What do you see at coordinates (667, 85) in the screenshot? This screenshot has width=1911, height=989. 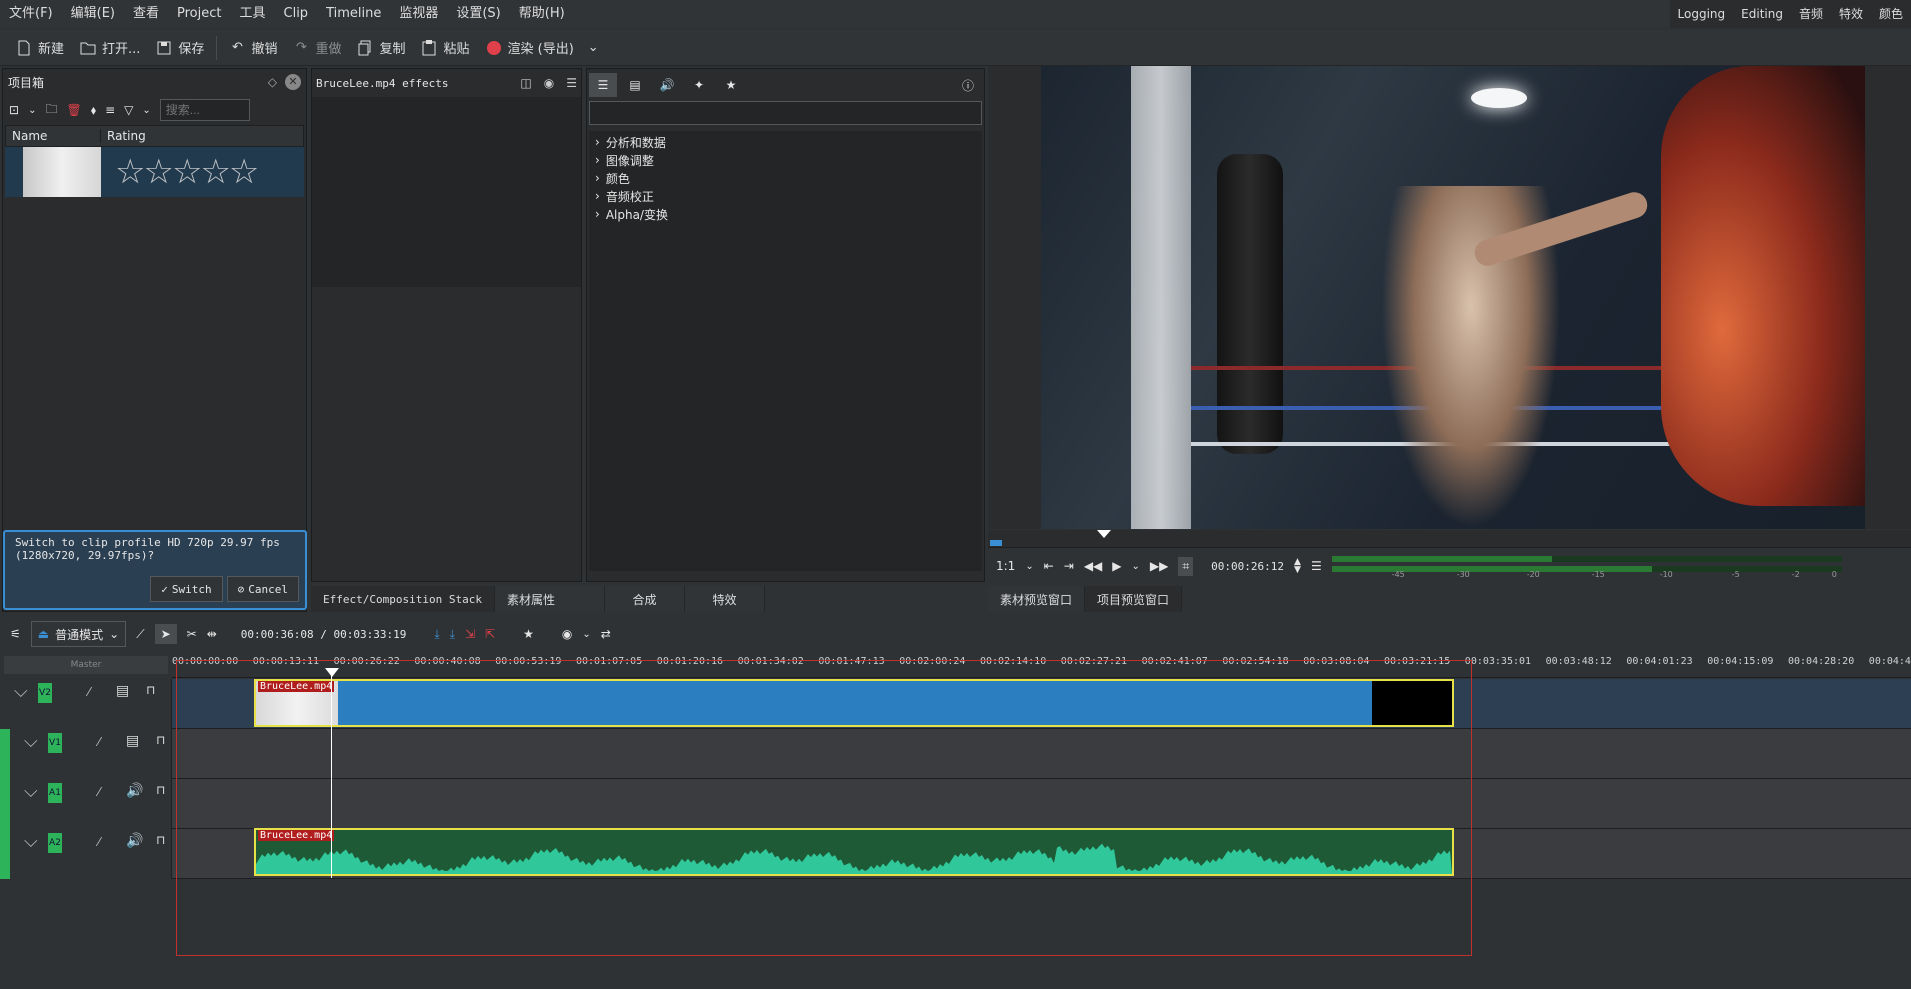 I see `audio-effects-icon: 🔊` at bounding box center [667, 85].